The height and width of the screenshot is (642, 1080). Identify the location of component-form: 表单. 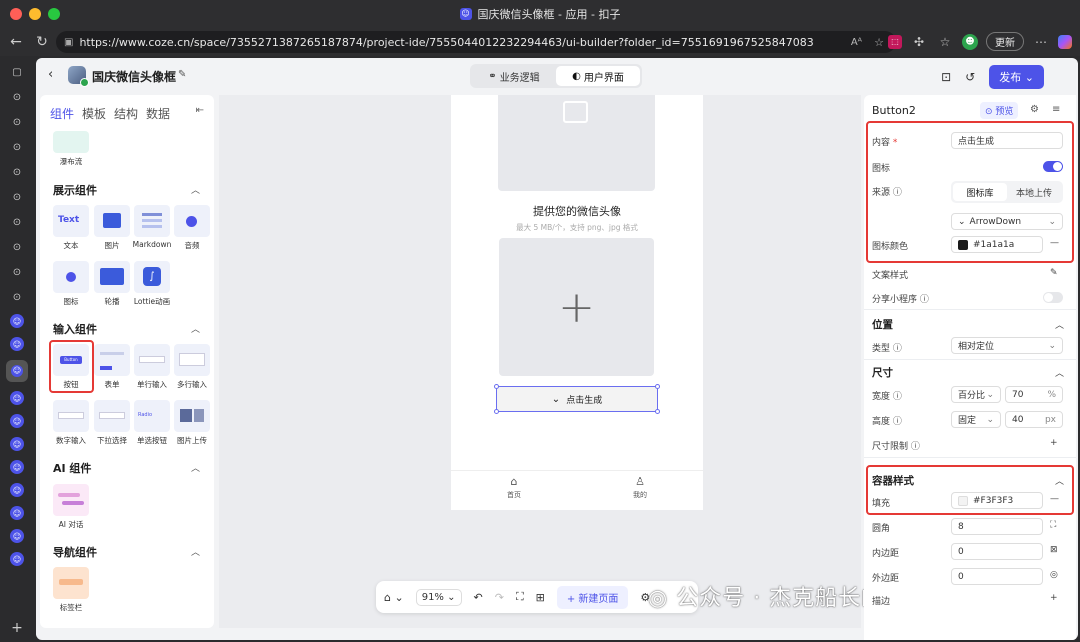
(112, 367).